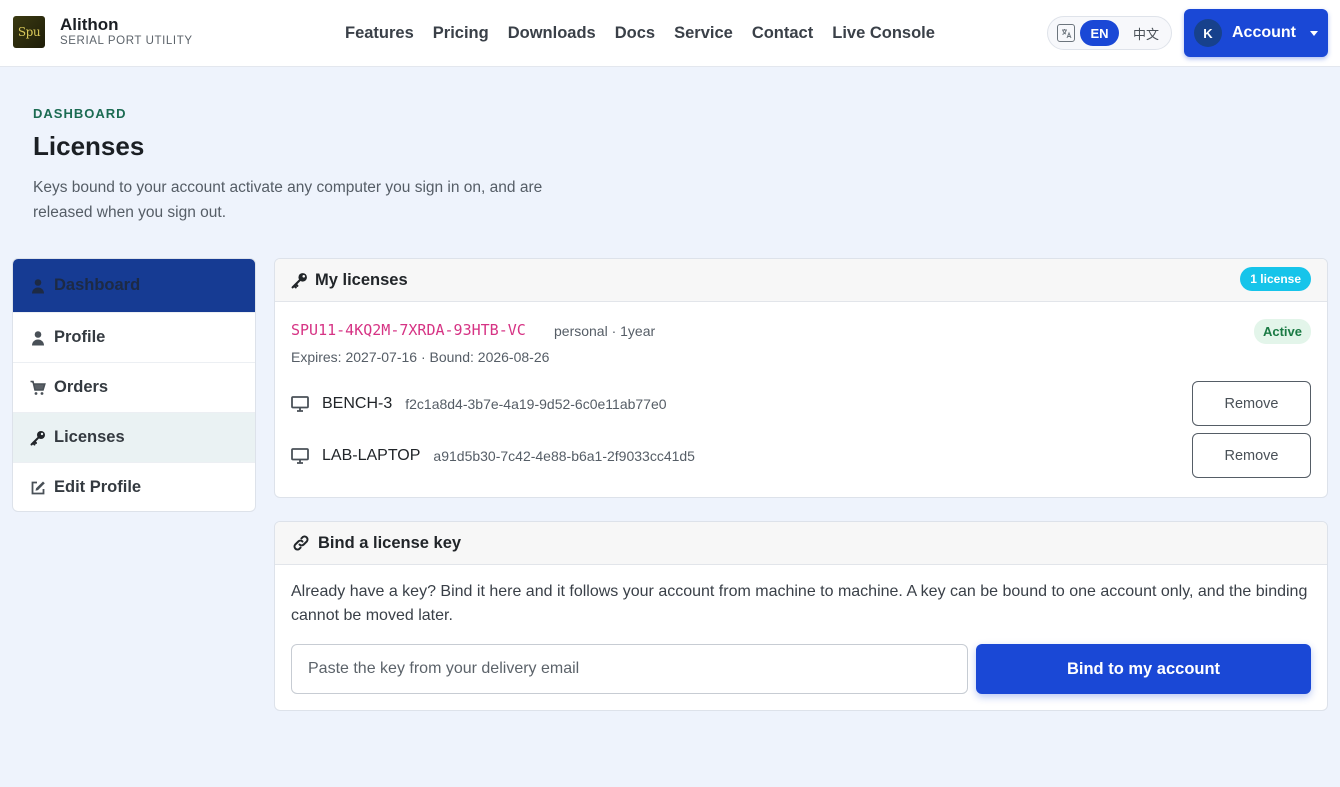 This screenshot has height=787, width=1340. What do you see at coordinates (1099, 33) in the screenshot?
I see `language-en-button: EN` at bounding box center [1099, 33].